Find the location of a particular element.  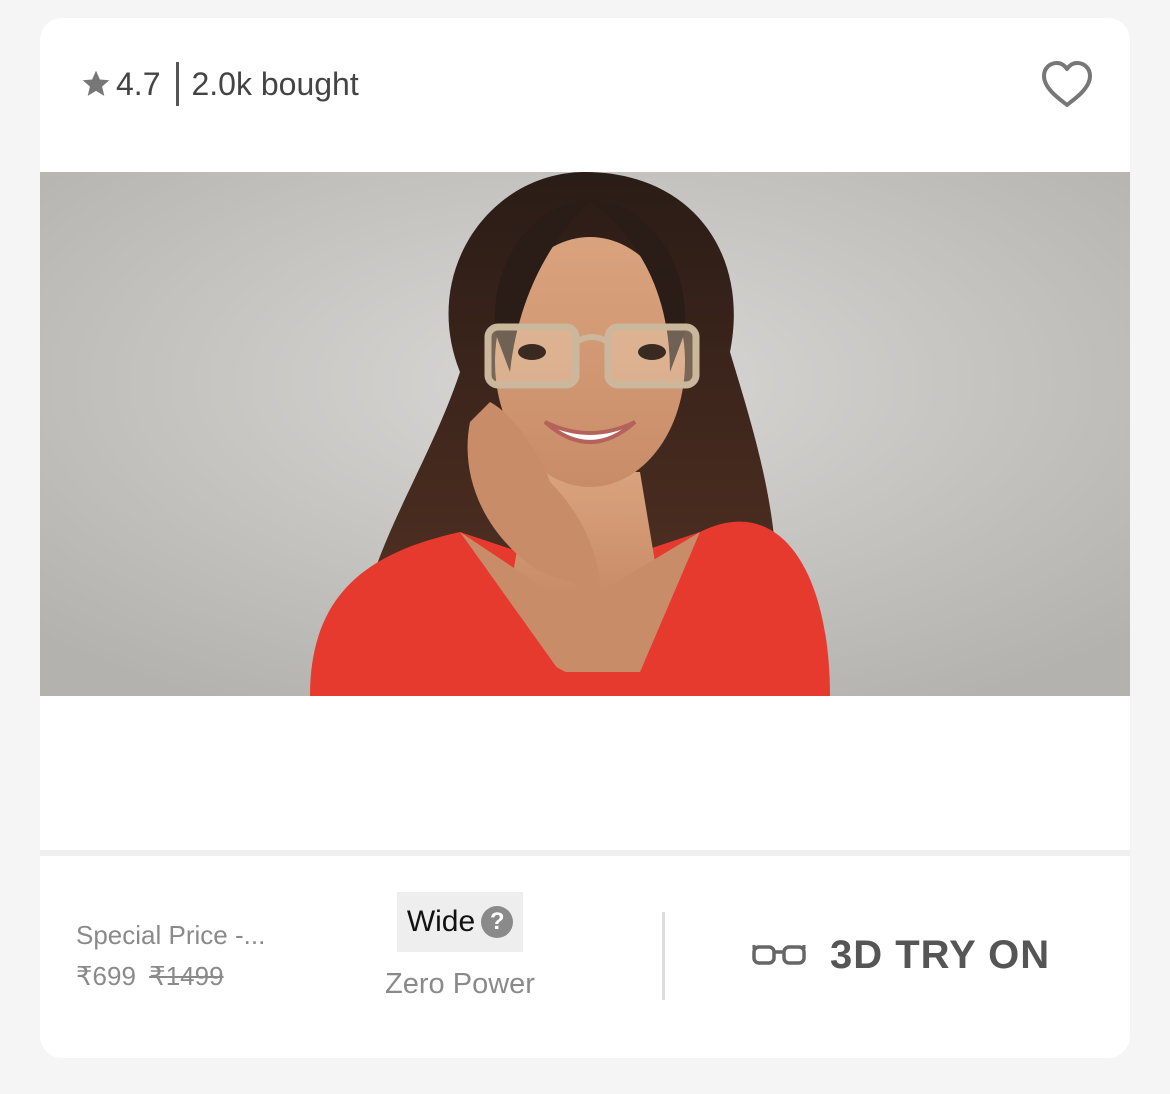

heart-outline-icon is located at coordinates (1067, 85).